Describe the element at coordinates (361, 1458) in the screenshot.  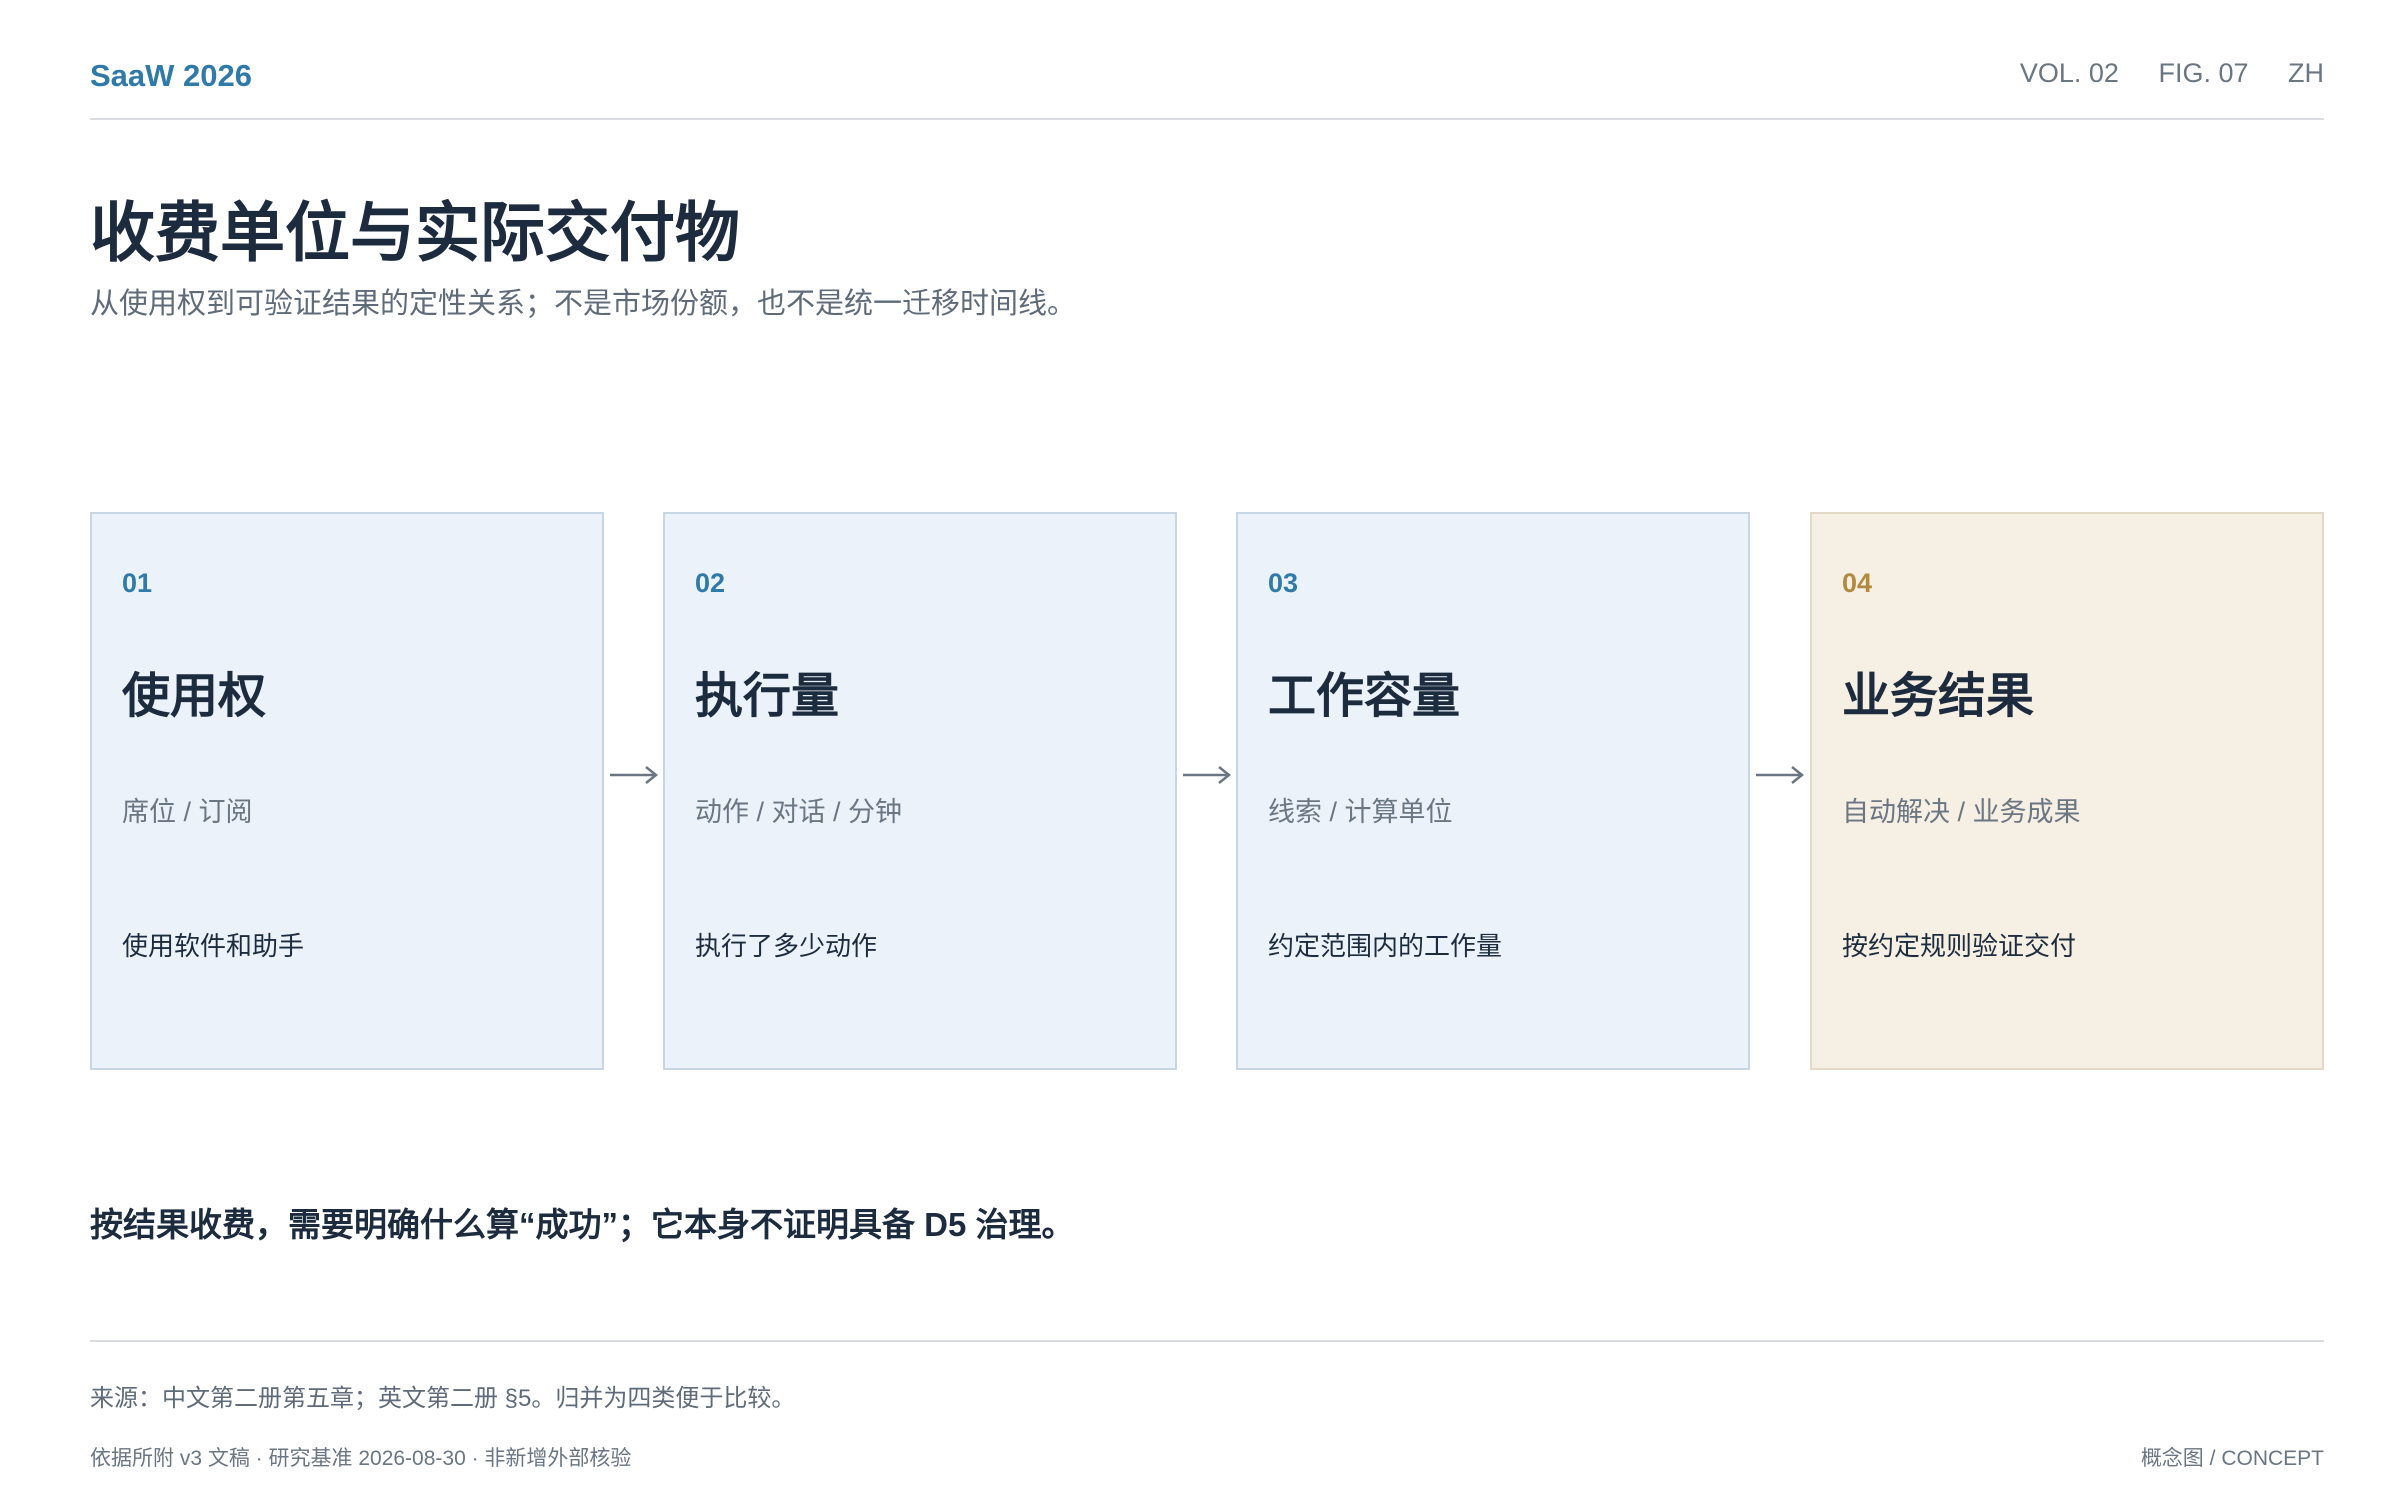
I see `footer-basis: 依据所附 v3 文稿 · 研究基准 2026-08-30 · 非新增外部核验` at that location.